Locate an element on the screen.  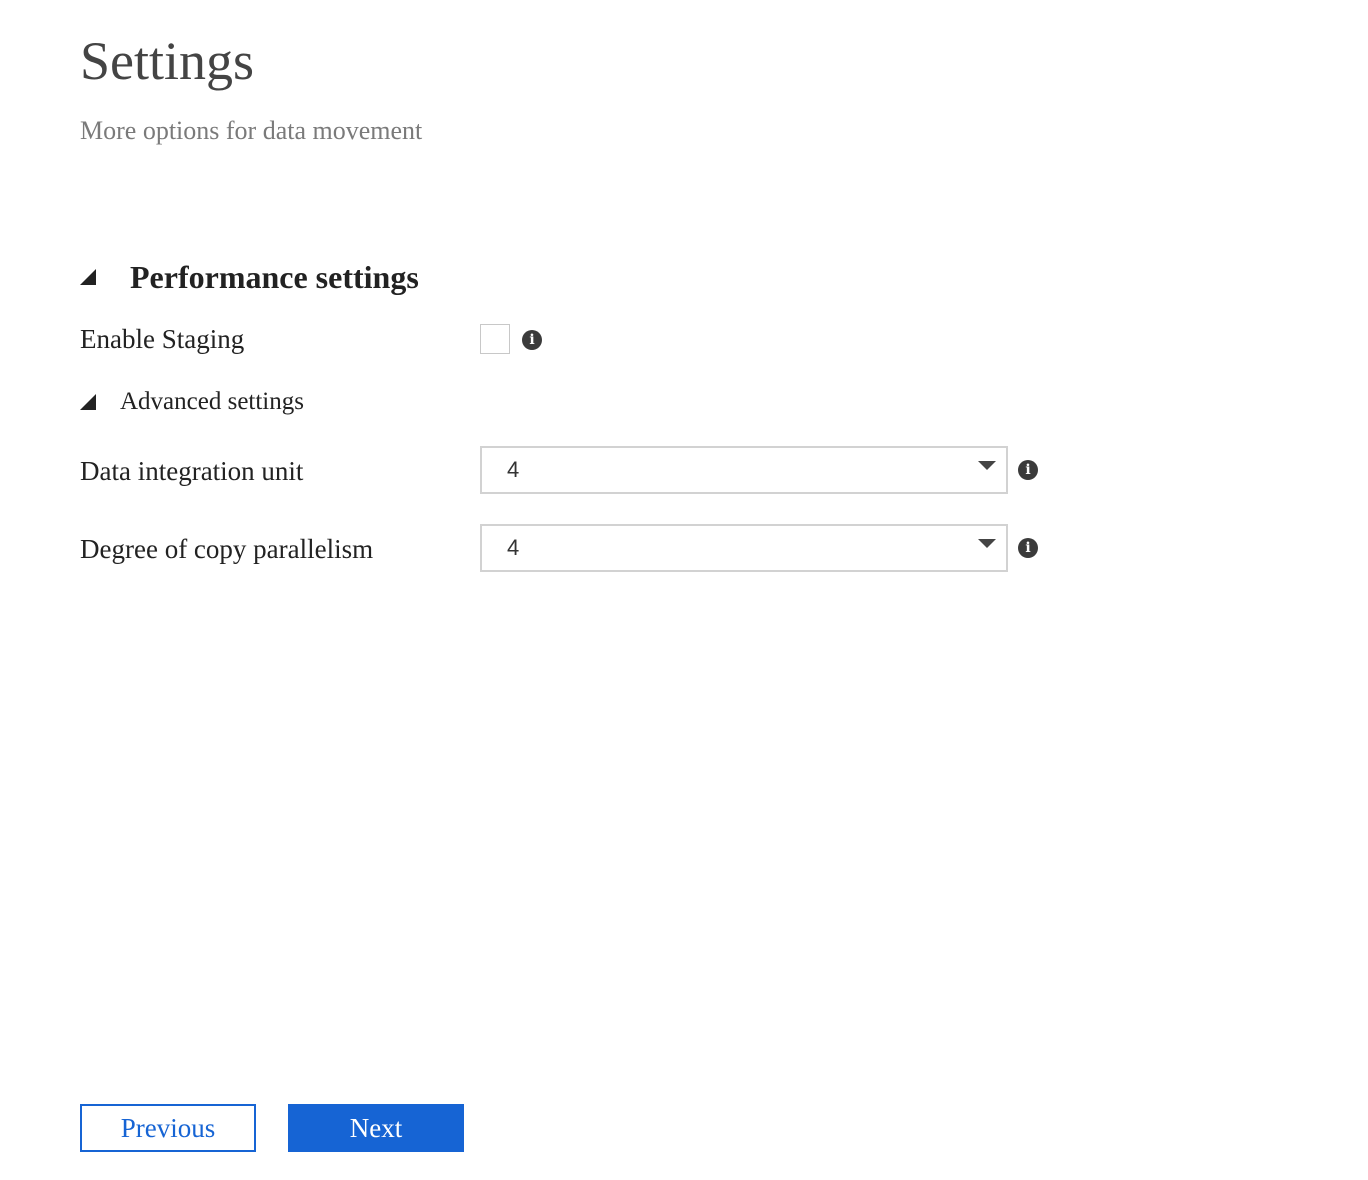
enable-staging-checkbox is located at coordinates (495, 339).